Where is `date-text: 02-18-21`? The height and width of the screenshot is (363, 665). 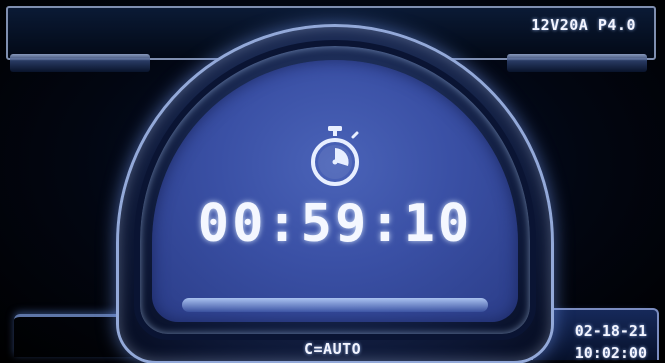
date-text: 02-18-21 is located at coordinates (610, 331).